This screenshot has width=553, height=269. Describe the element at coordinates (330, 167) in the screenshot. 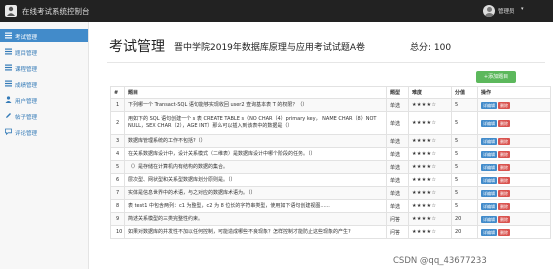

I see `table-row: 5 （）是存储在计算机内有结构的数据的集合。 单选 ★★★★☆ 5 详编辑 删除` at that location.